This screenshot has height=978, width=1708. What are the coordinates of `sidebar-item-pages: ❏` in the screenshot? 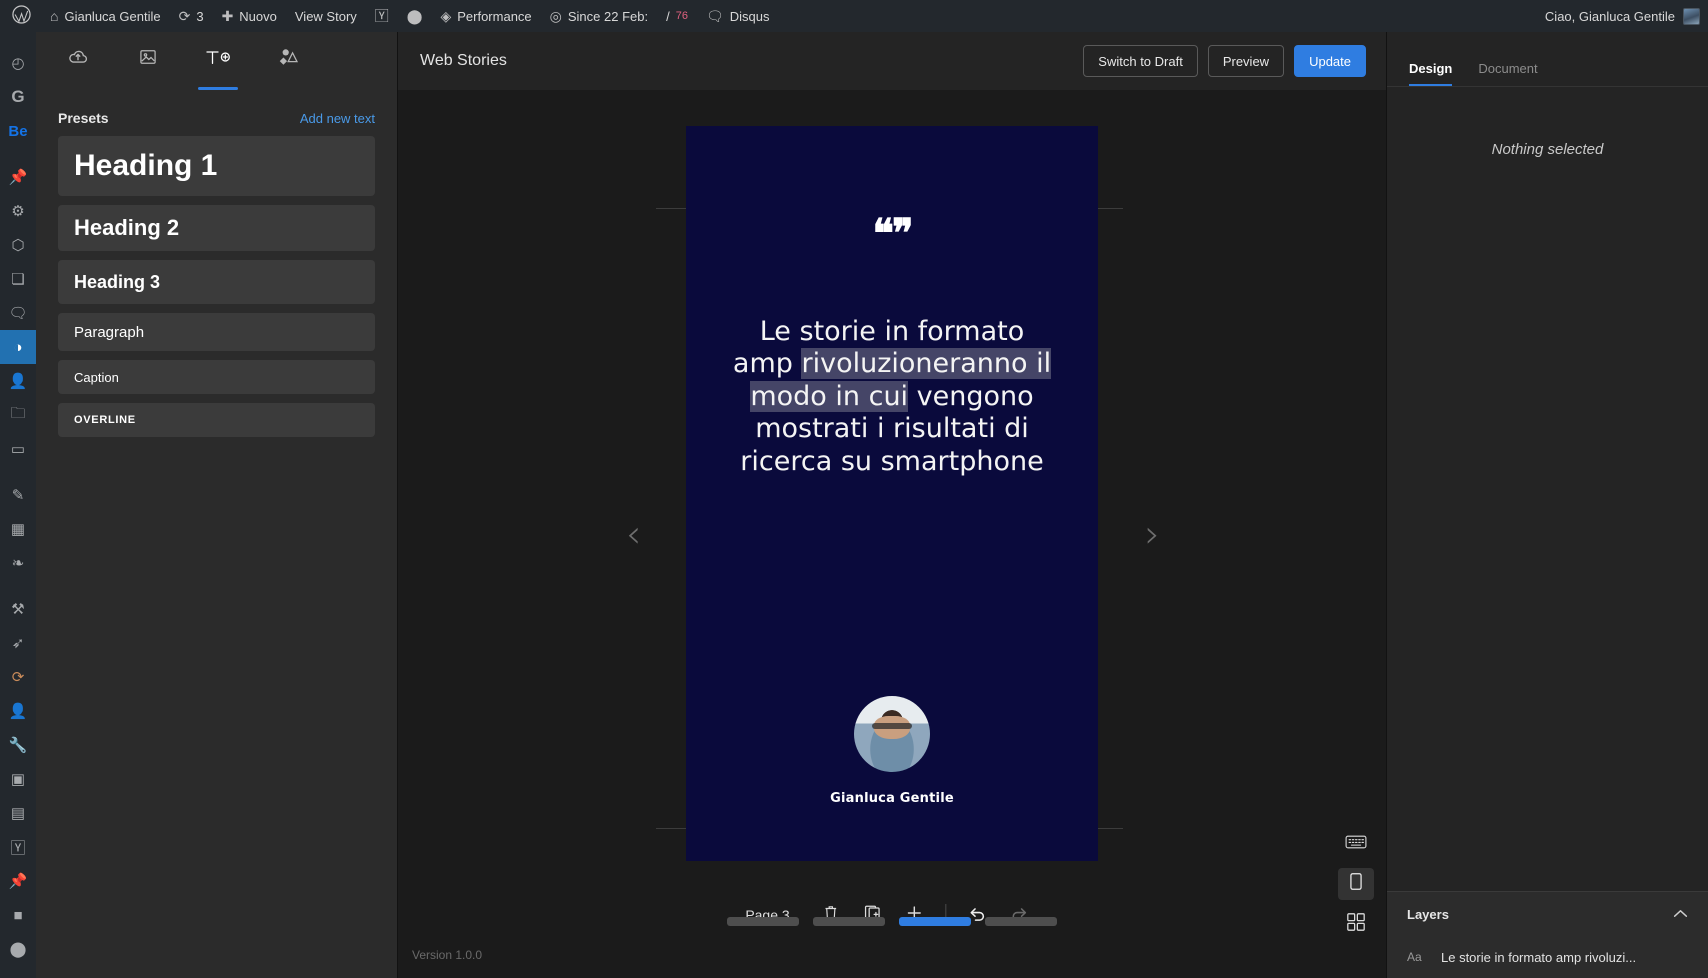 It's located at (18, 279).